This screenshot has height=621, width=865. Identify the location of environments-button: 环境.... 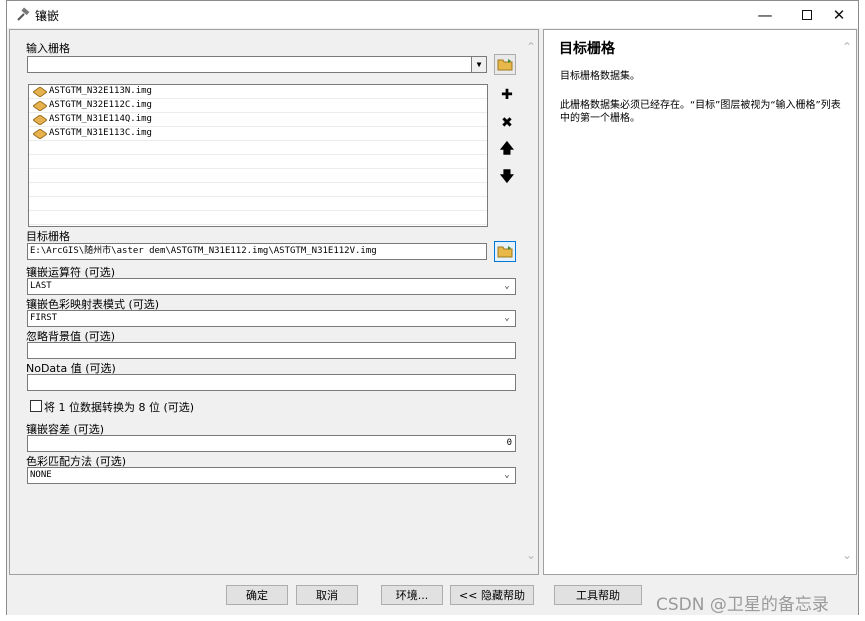
(412, 595).